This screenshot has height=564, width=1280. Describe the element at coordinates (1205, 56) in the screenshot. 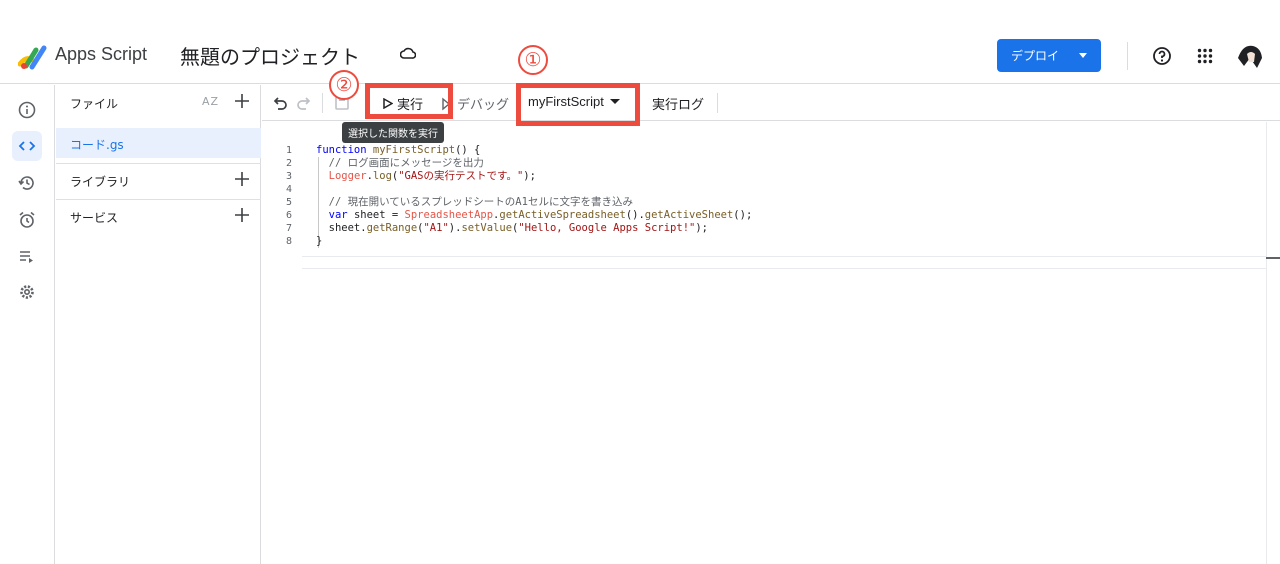

I see `apps-grid-icon` at that location.